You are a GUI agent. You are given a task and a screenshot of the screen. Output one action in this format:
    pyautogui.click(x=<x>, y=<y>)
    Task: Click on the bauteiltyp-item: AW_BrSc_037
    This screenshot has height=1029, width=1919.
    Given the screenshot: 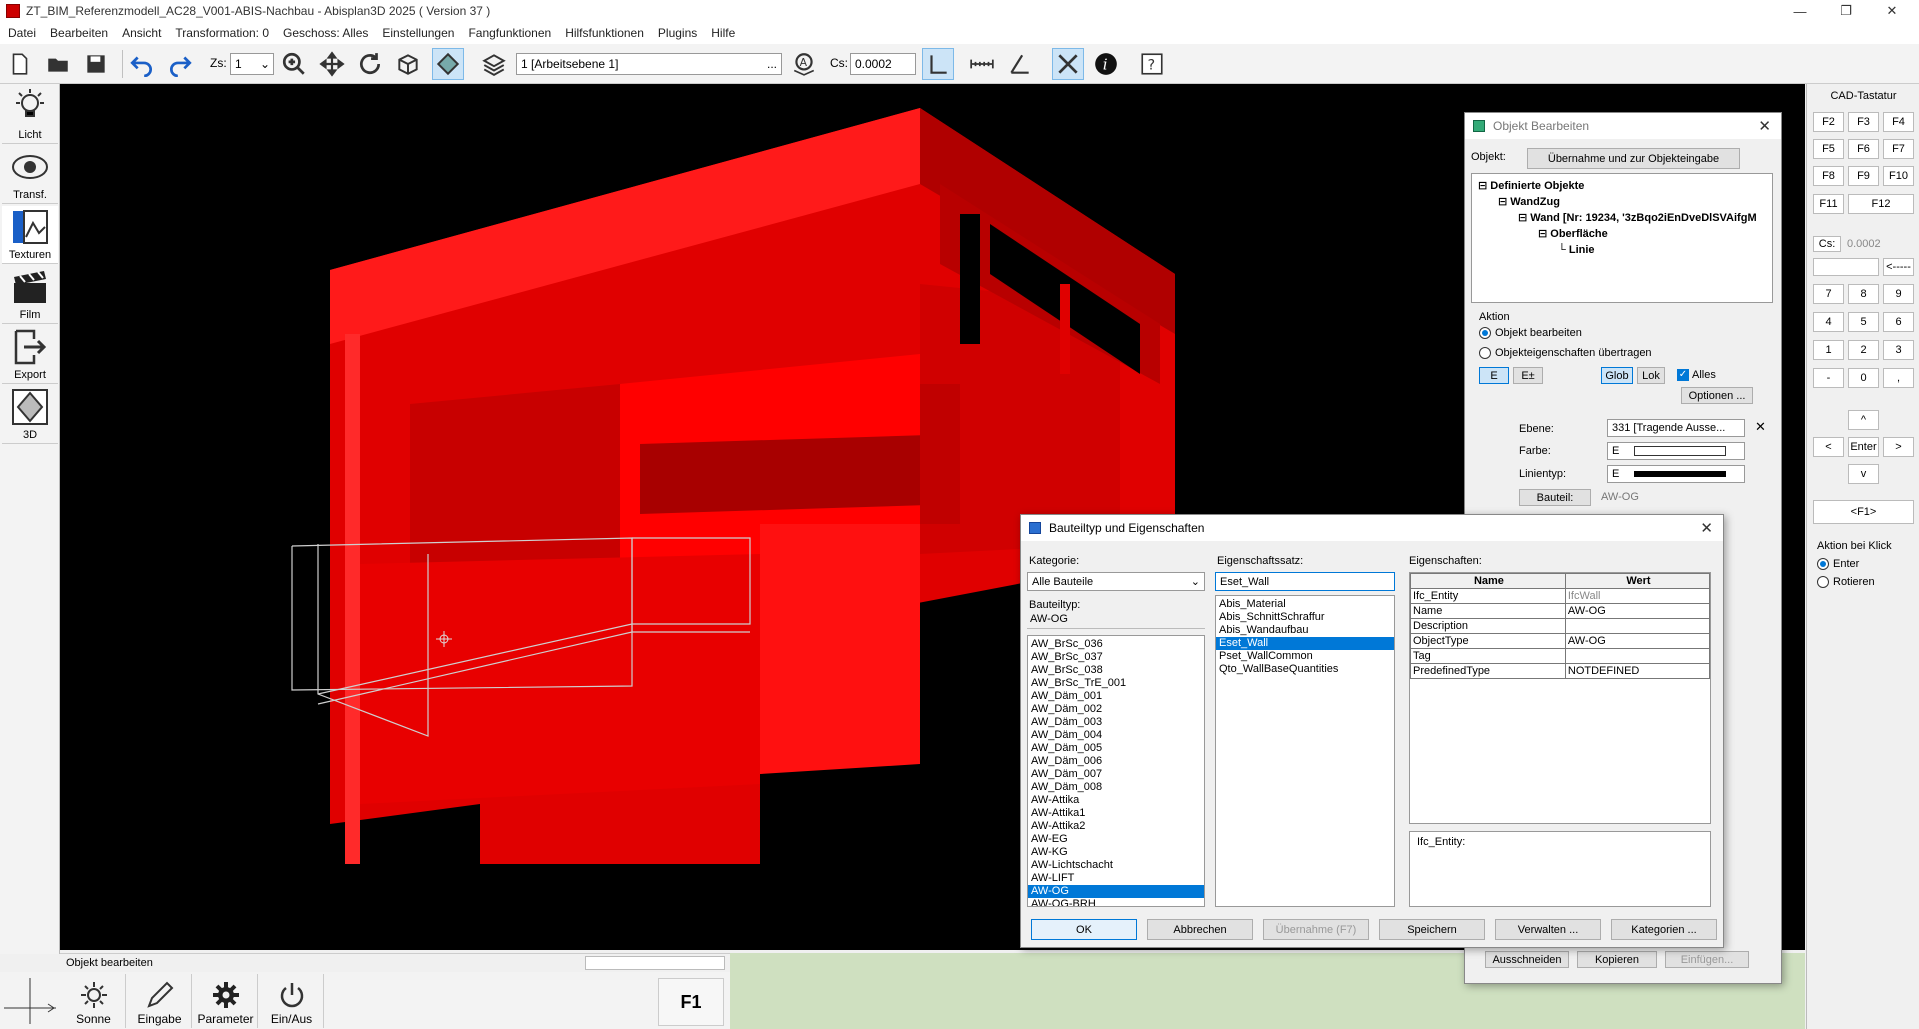 What is the action you would take?
    pyautogui.click(x=1116, y=657)
    